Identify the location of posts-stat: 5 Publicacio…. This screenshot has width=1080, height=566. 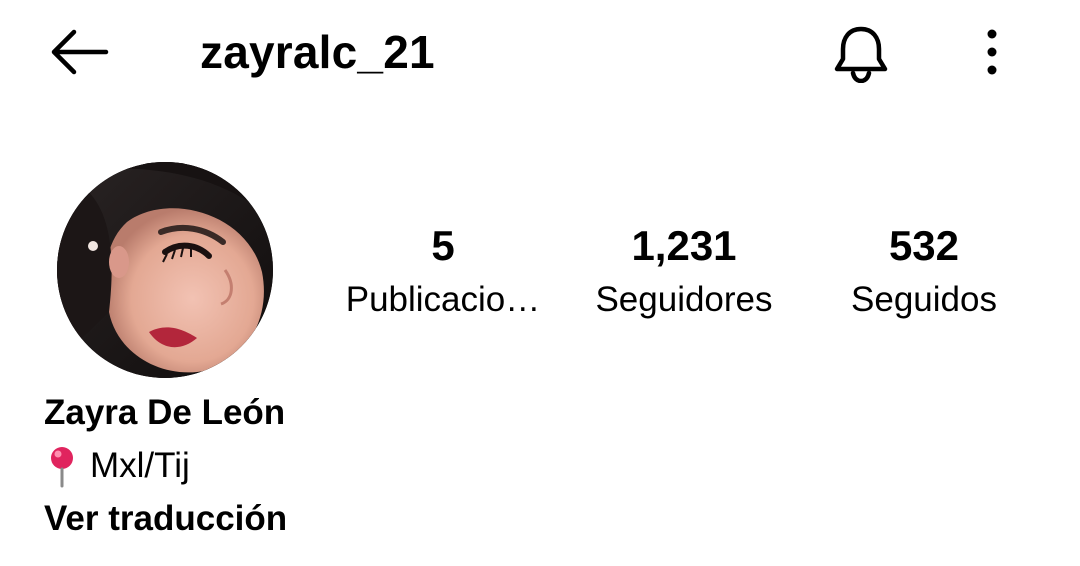
(443, 272).